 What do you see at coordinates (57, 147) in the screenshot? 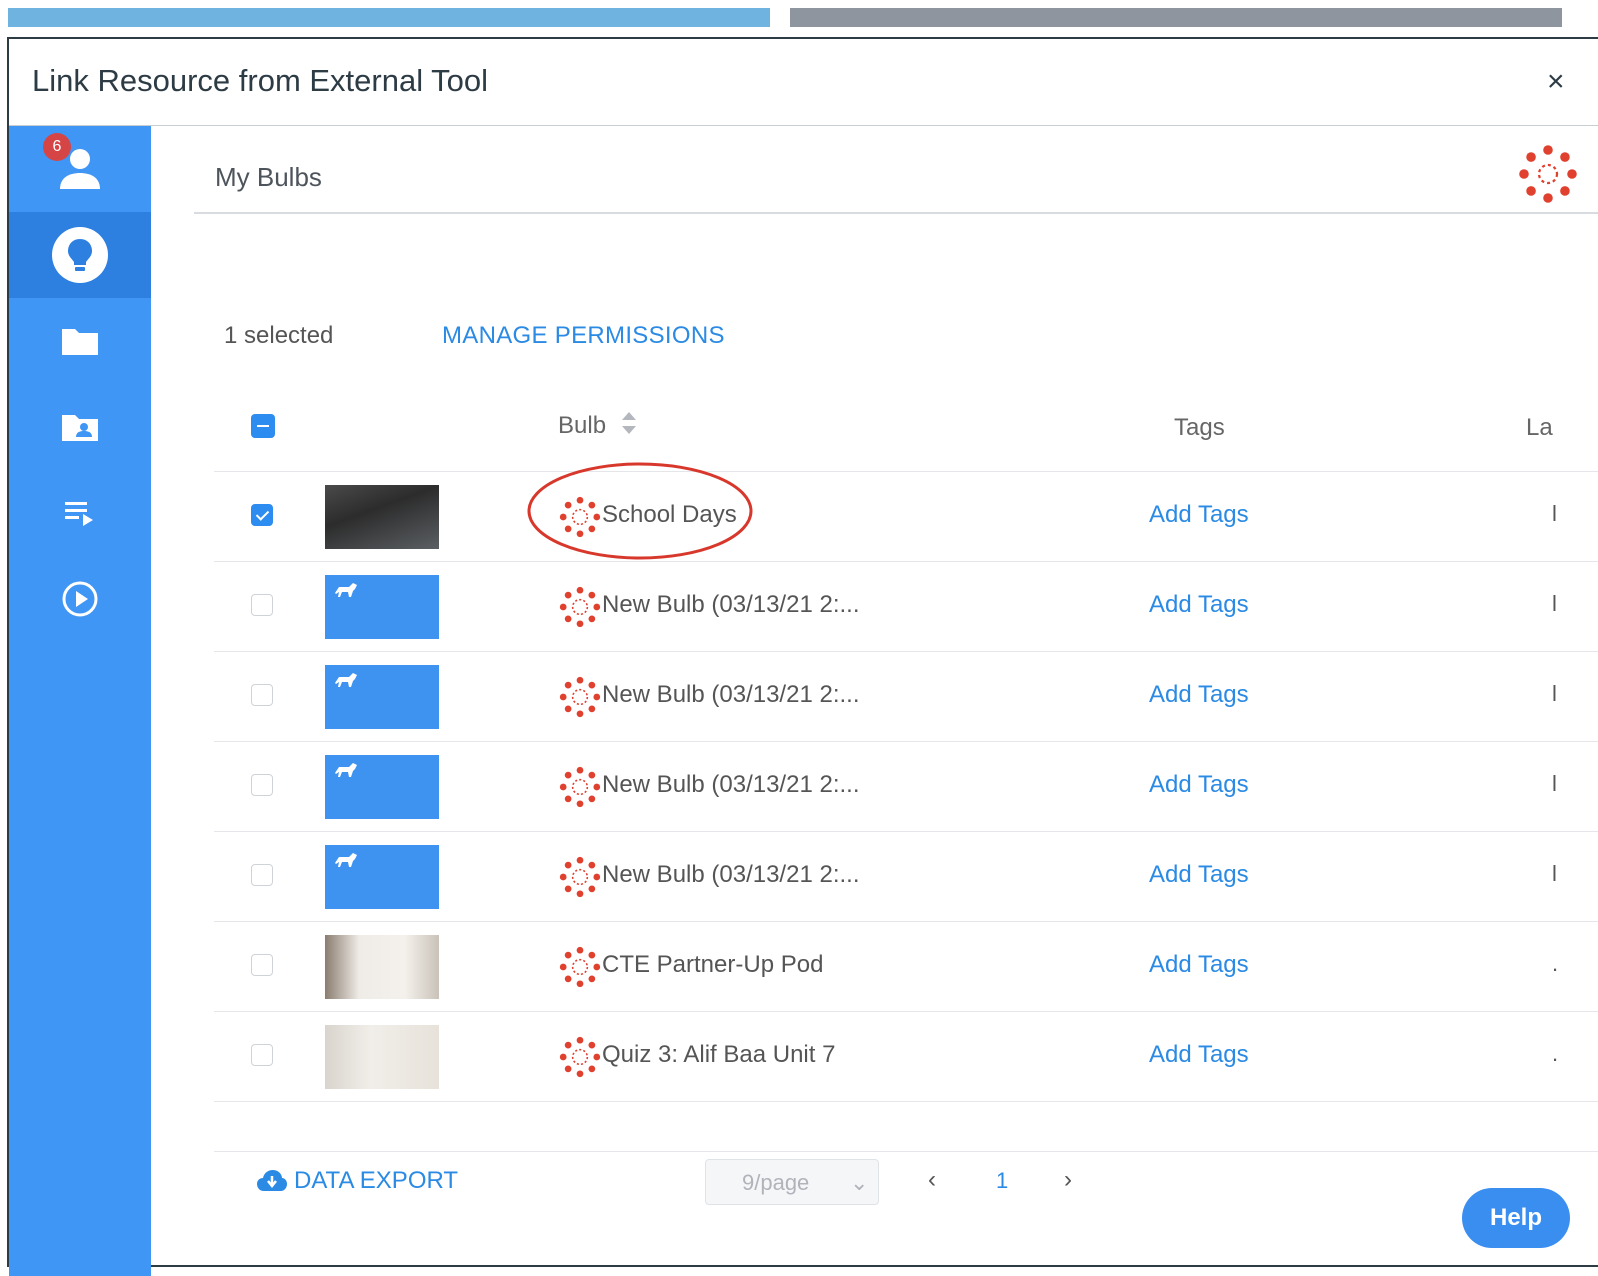
I see `notification-badge: 6` at bounding box center [57, 147].